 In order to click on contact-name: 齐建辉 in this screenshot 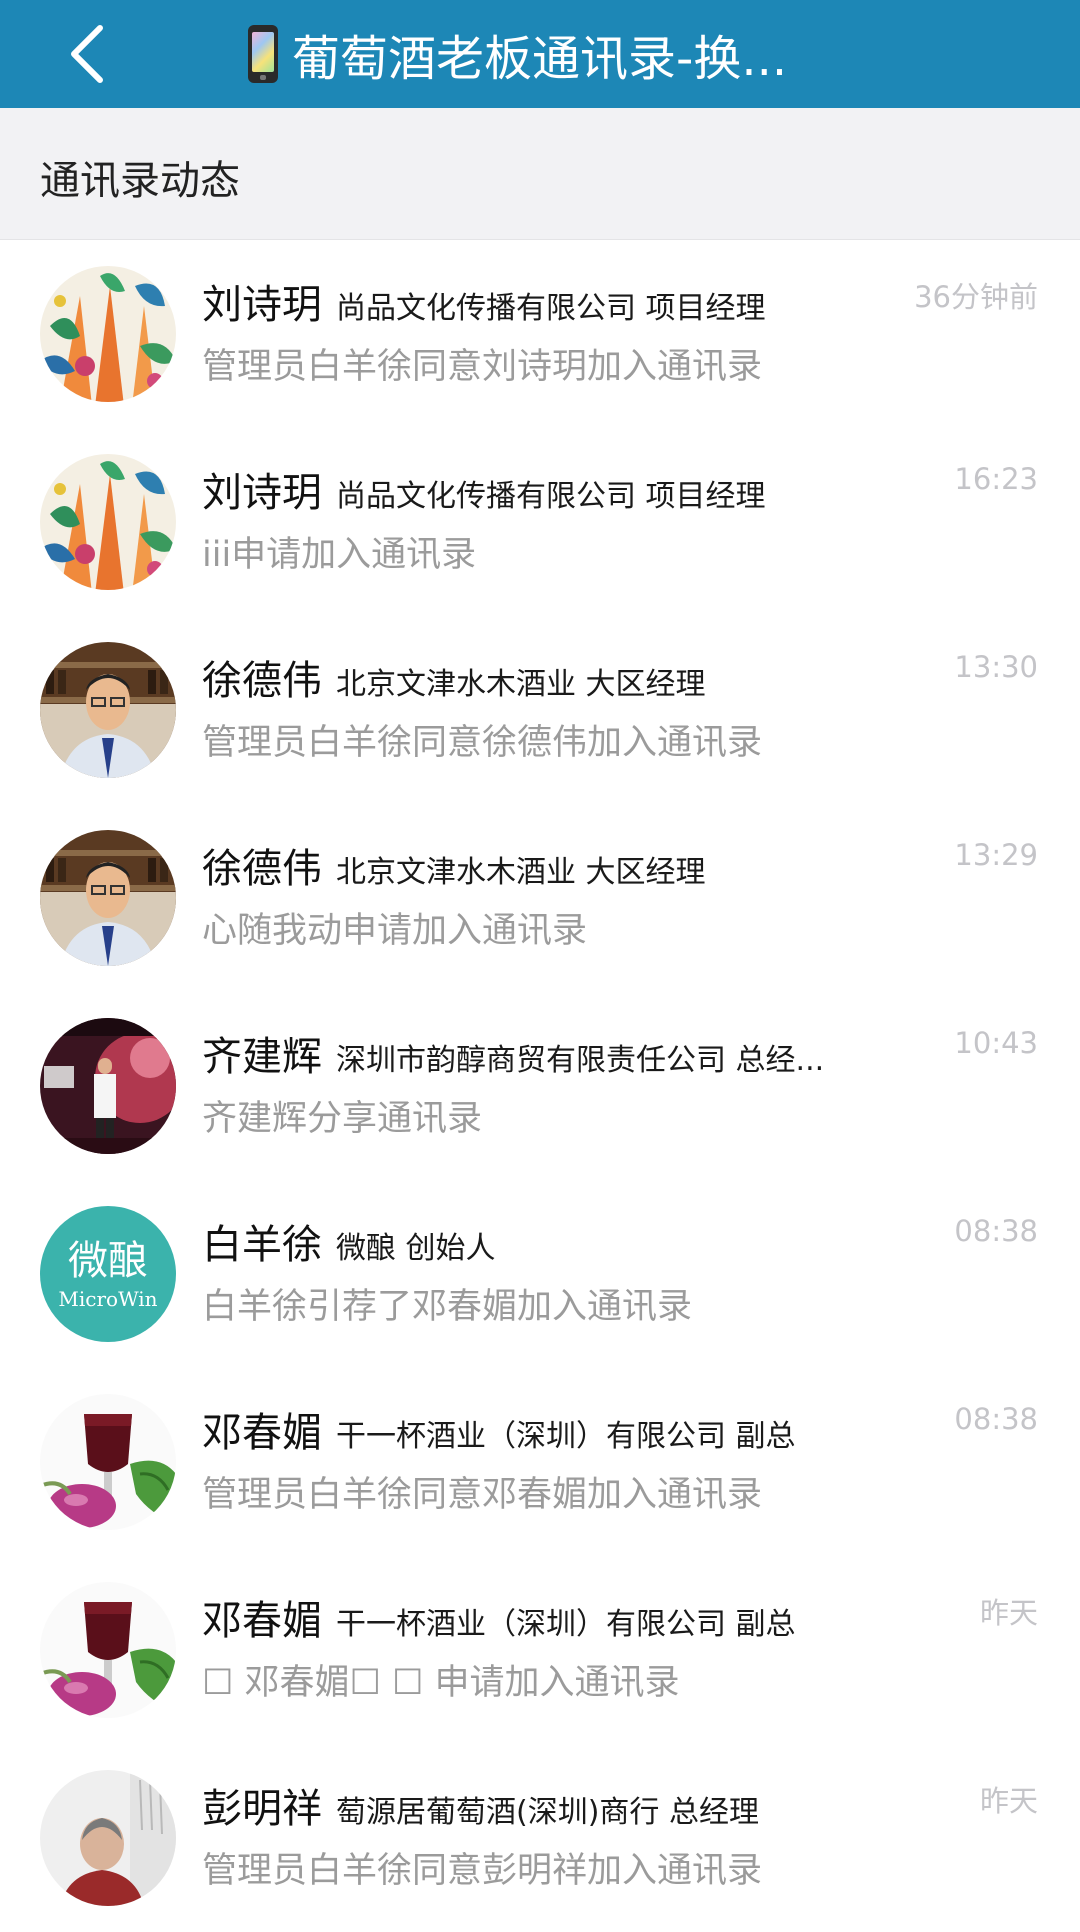, I will do `click(262, 1055)`.